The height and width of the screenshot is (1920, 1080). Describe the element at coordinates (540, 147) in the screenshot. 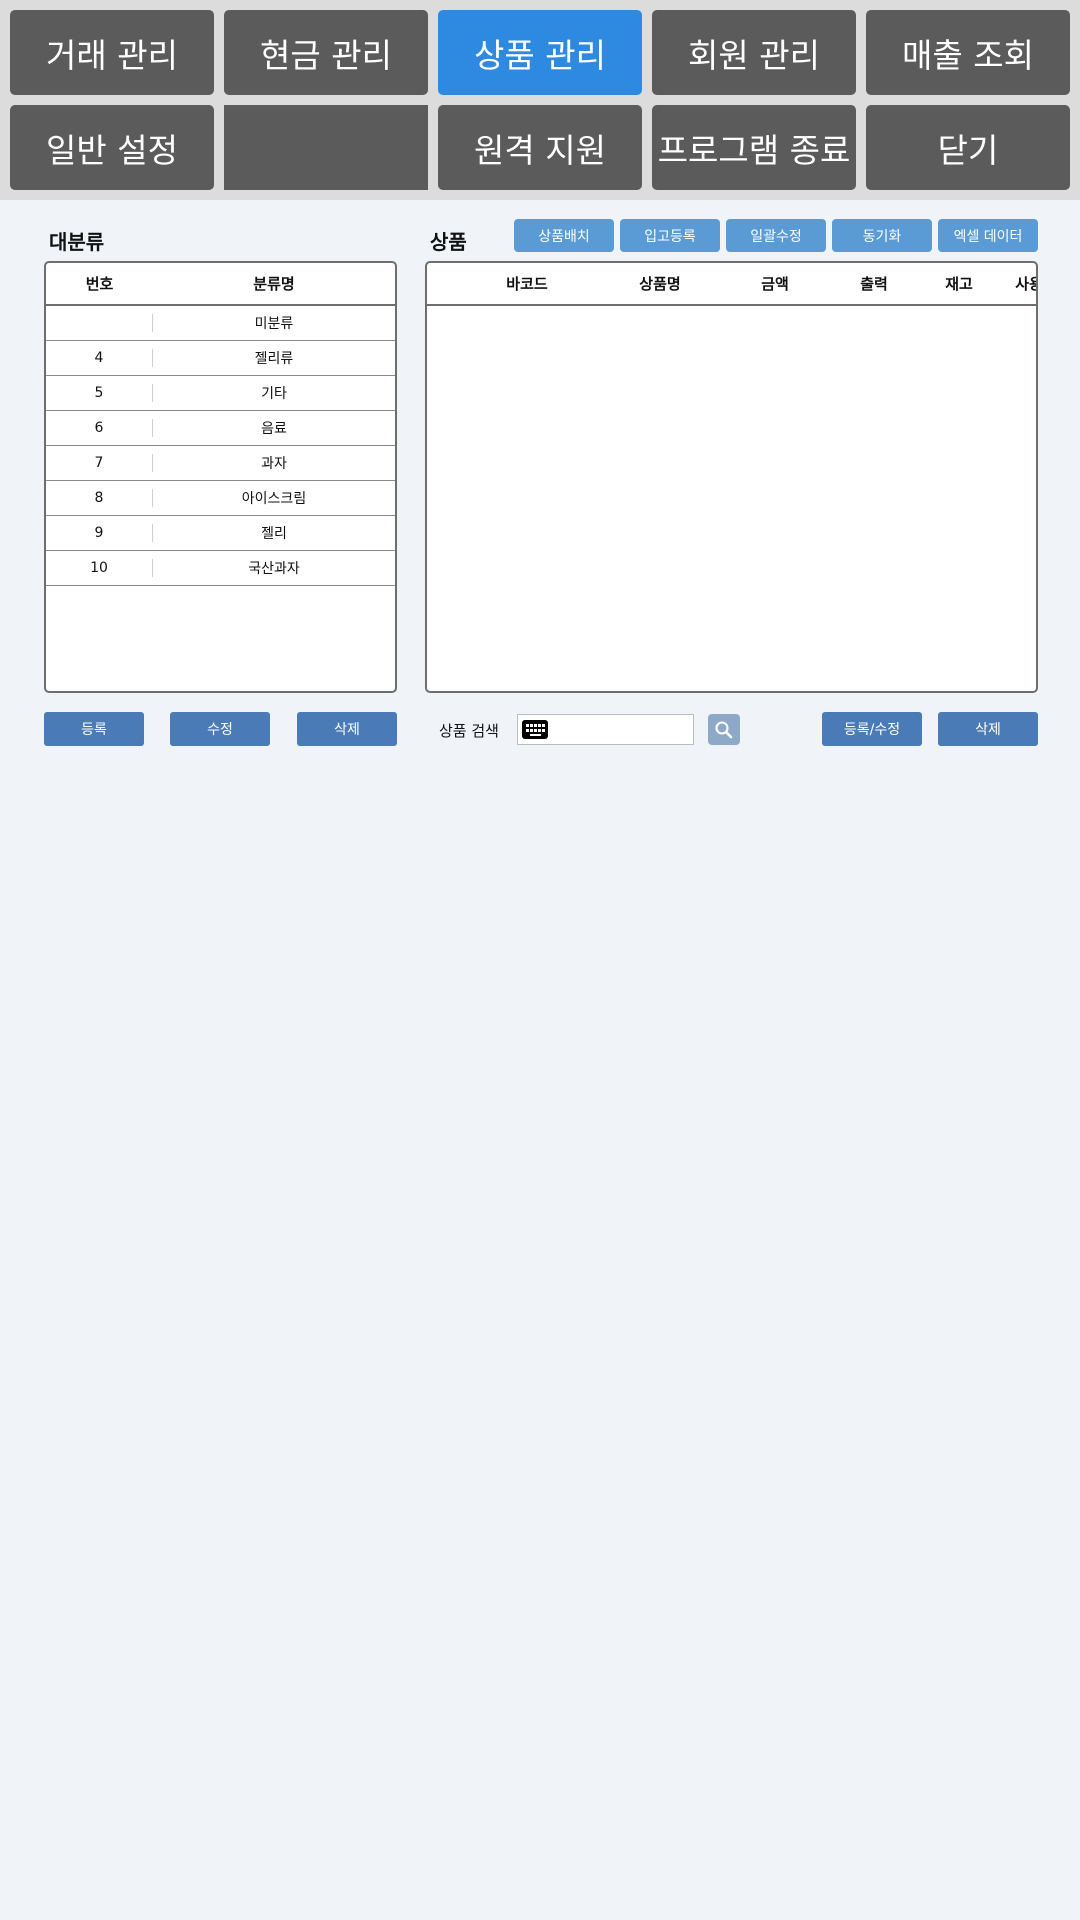

I see `nav-remote-support: 원격 지원` at that location.